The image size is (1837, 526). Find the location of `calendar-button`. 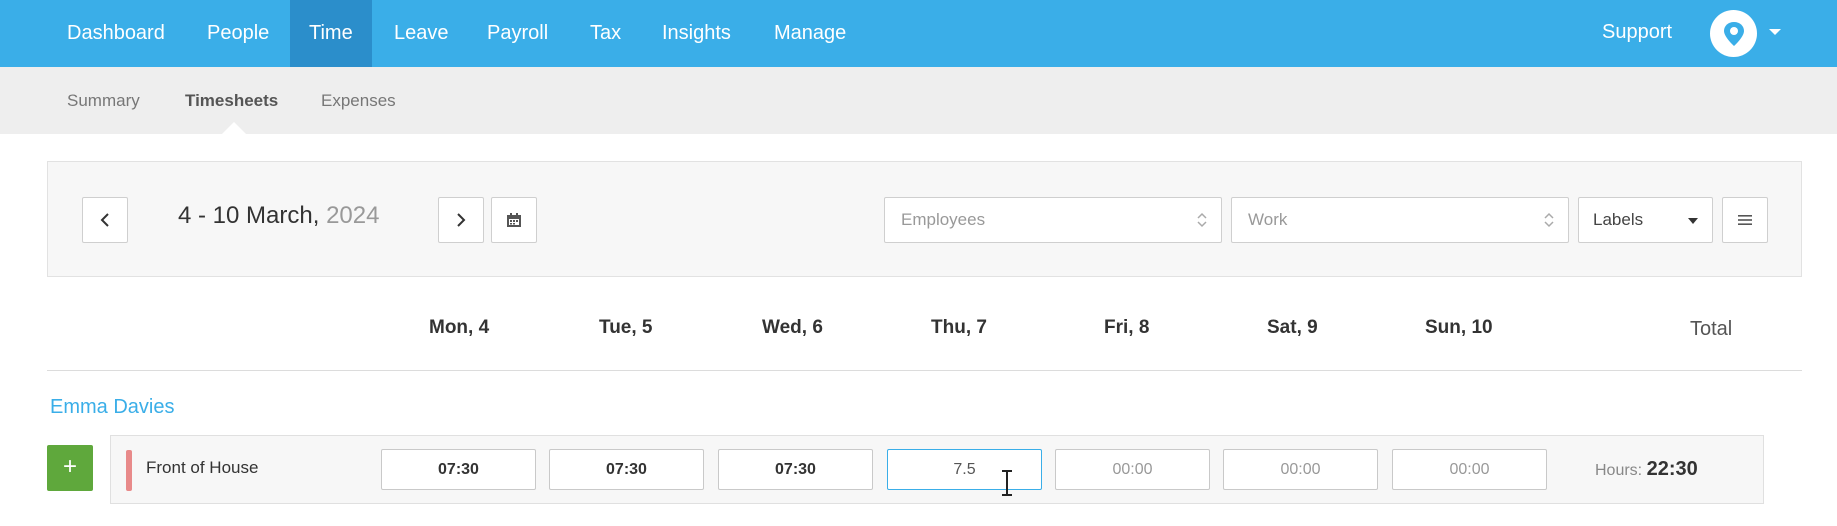

calendar-button is located at coordinates (514, 220).